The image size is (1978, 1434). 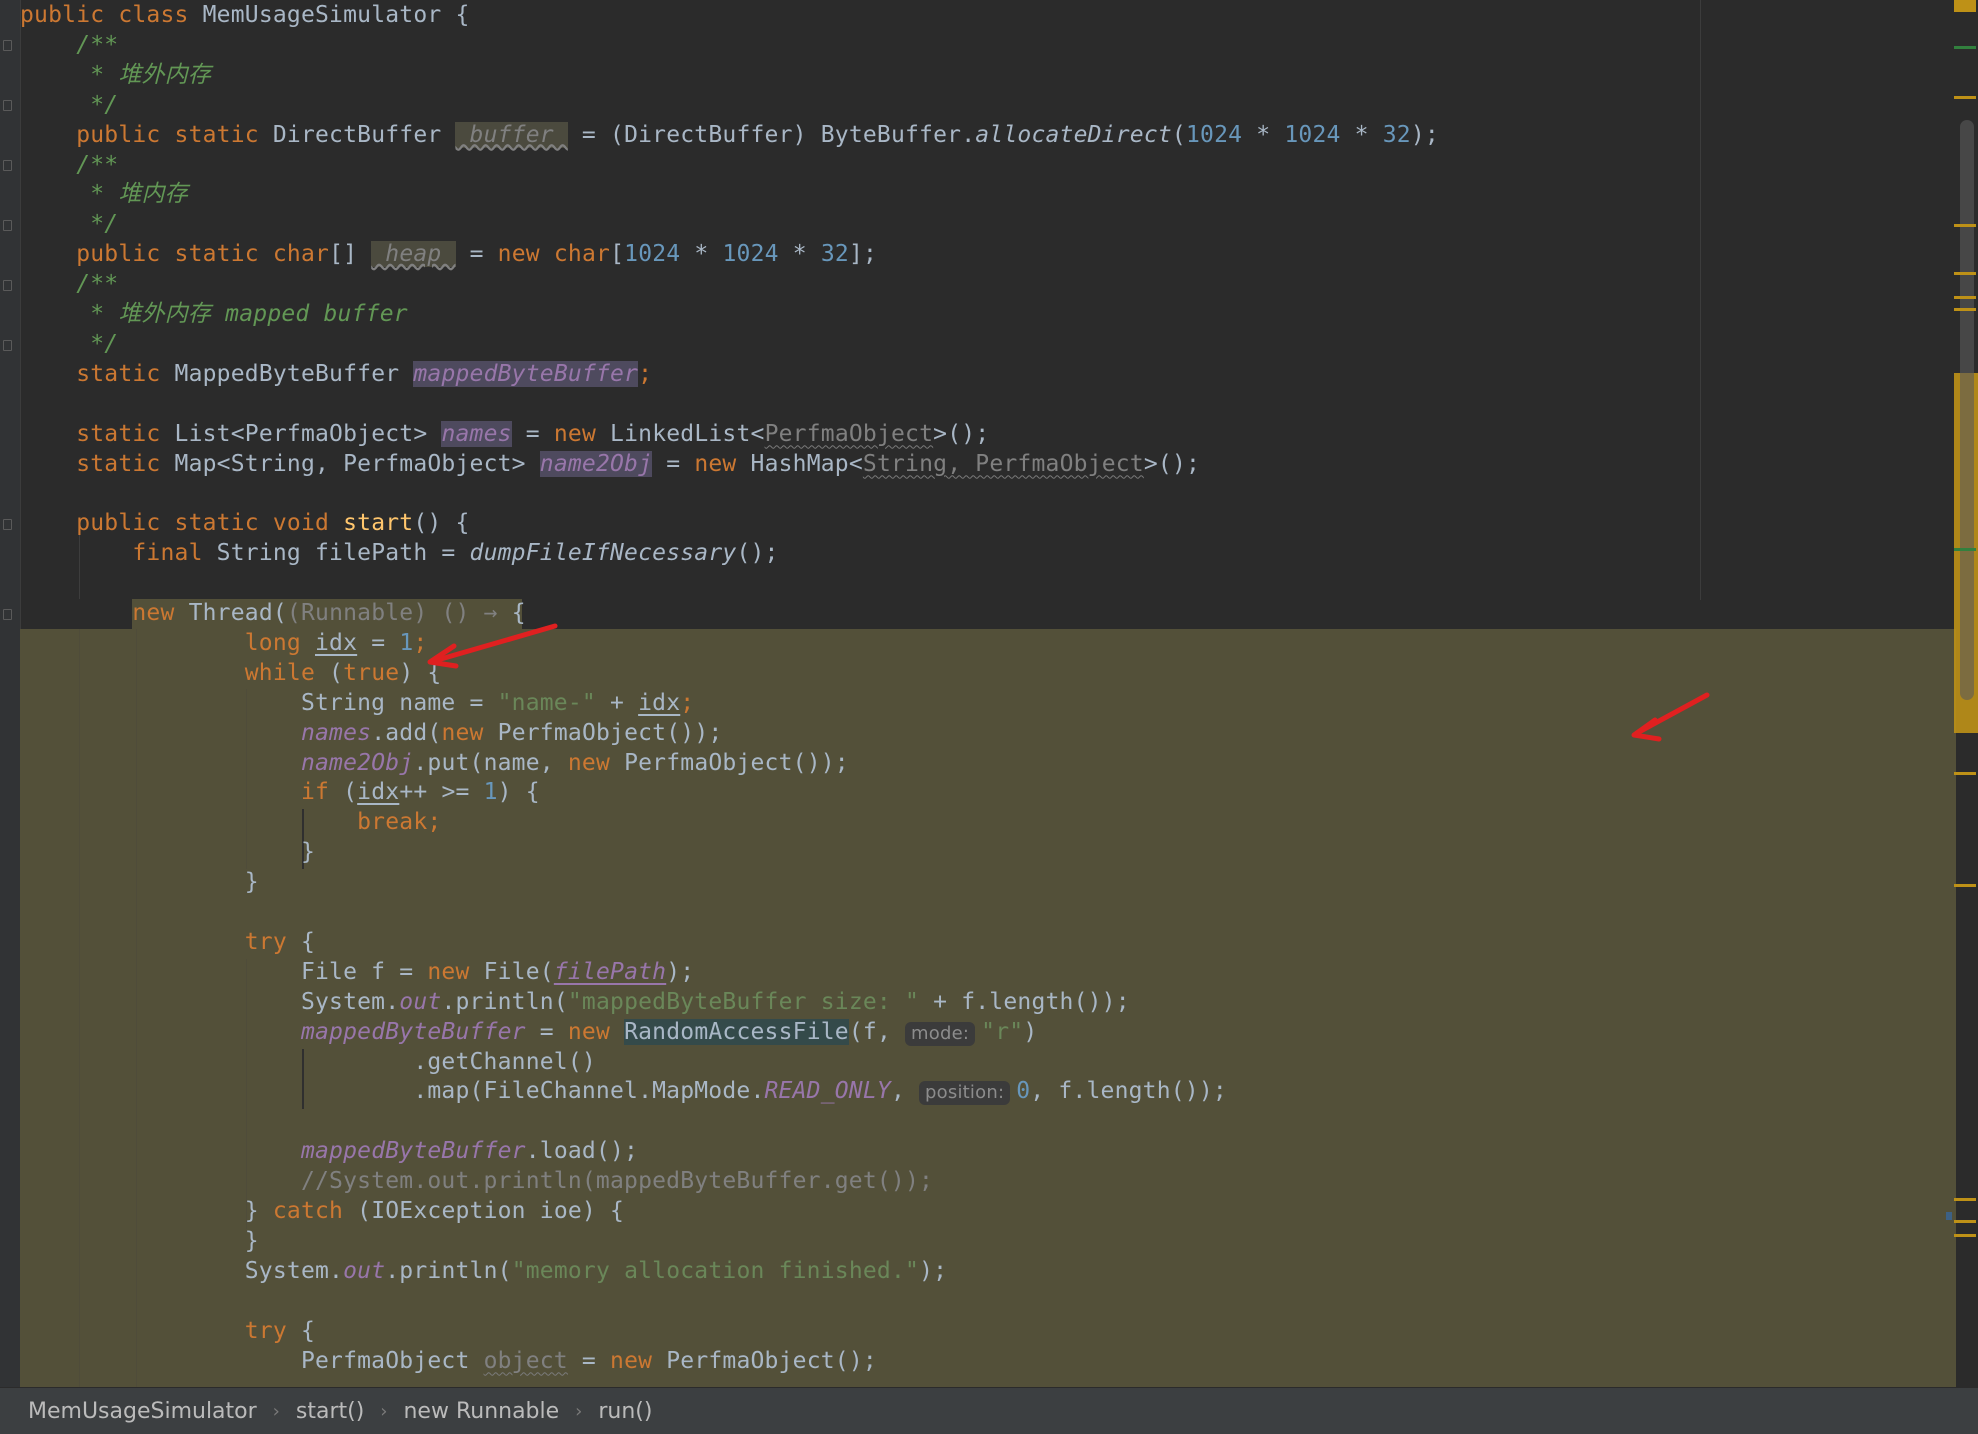 I want to click on code-token: public class, so click(x=111, y=15).